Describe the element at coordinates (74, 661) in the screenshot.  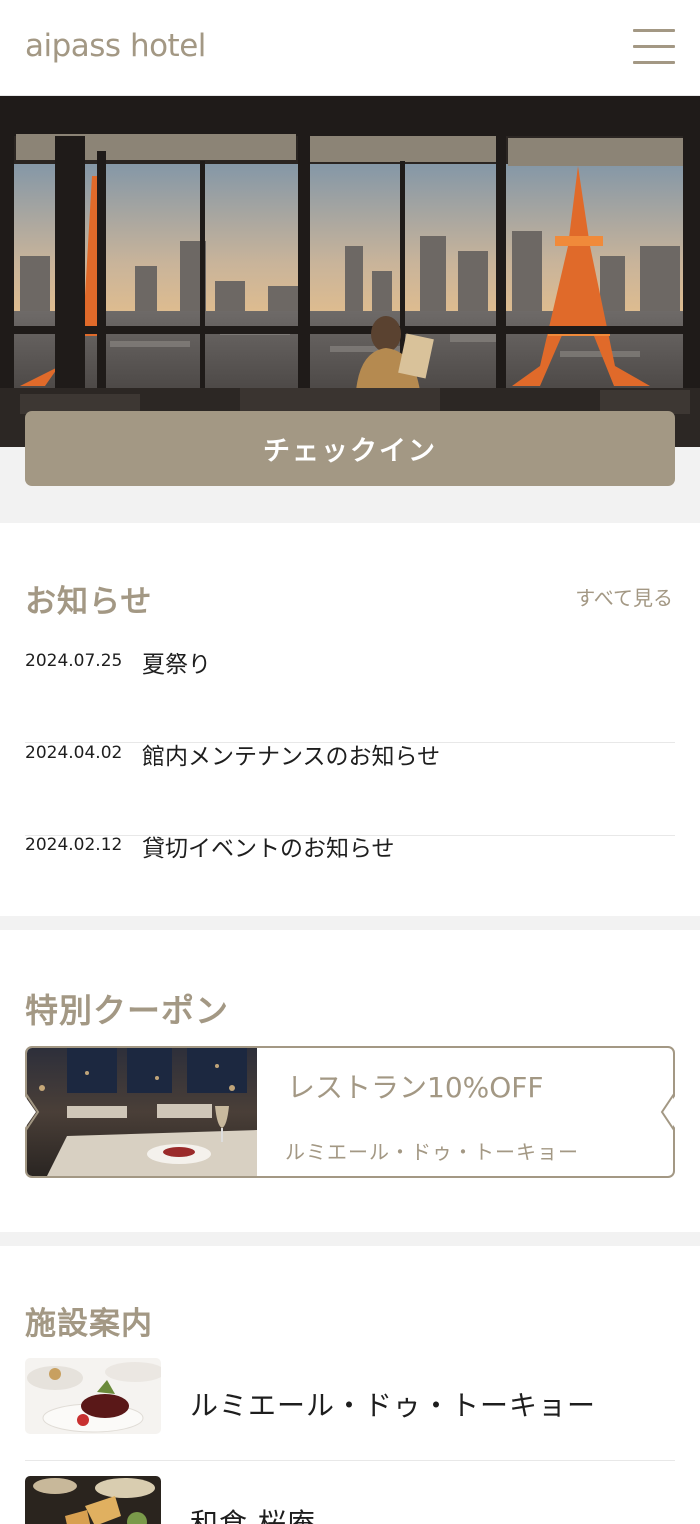
I see `news-date: 2024.07.25` at that location.